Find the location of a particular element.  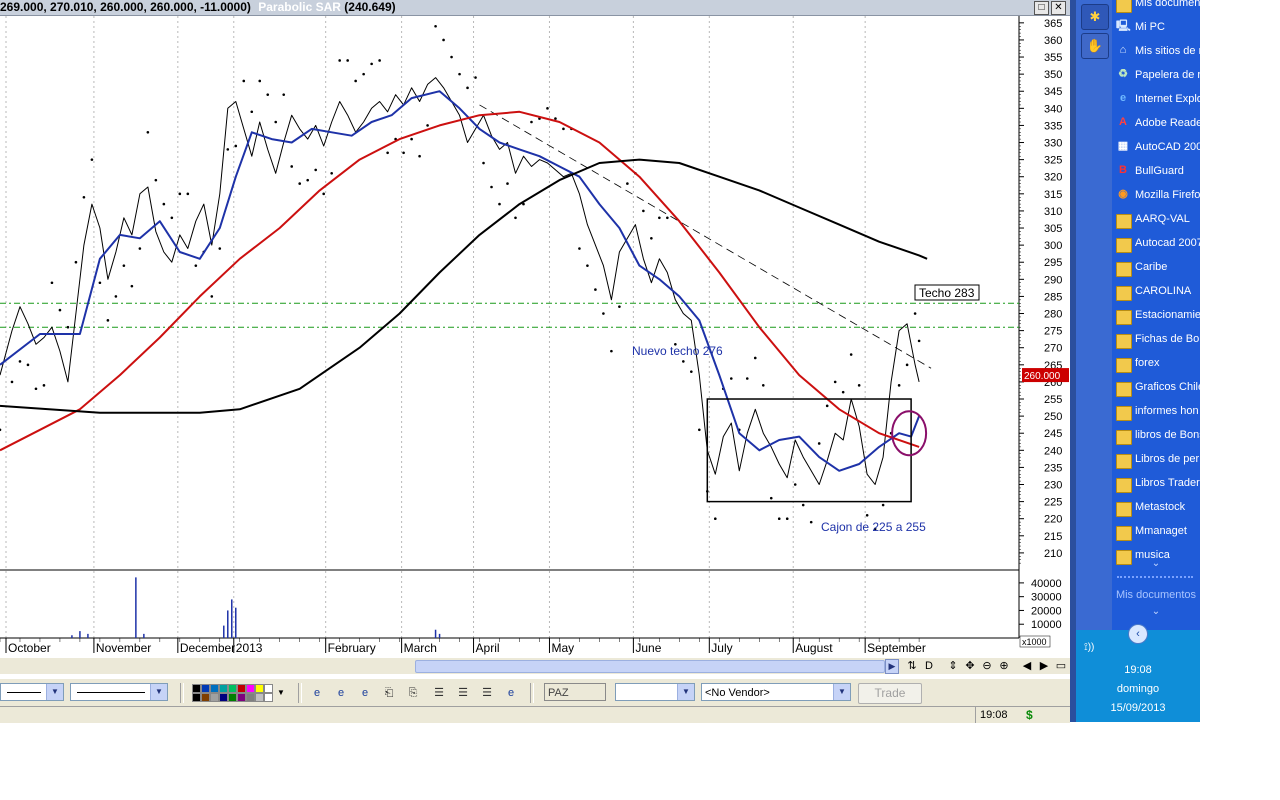

palette-dropdown-icon: ▼ is located at coordinates (281, 693).